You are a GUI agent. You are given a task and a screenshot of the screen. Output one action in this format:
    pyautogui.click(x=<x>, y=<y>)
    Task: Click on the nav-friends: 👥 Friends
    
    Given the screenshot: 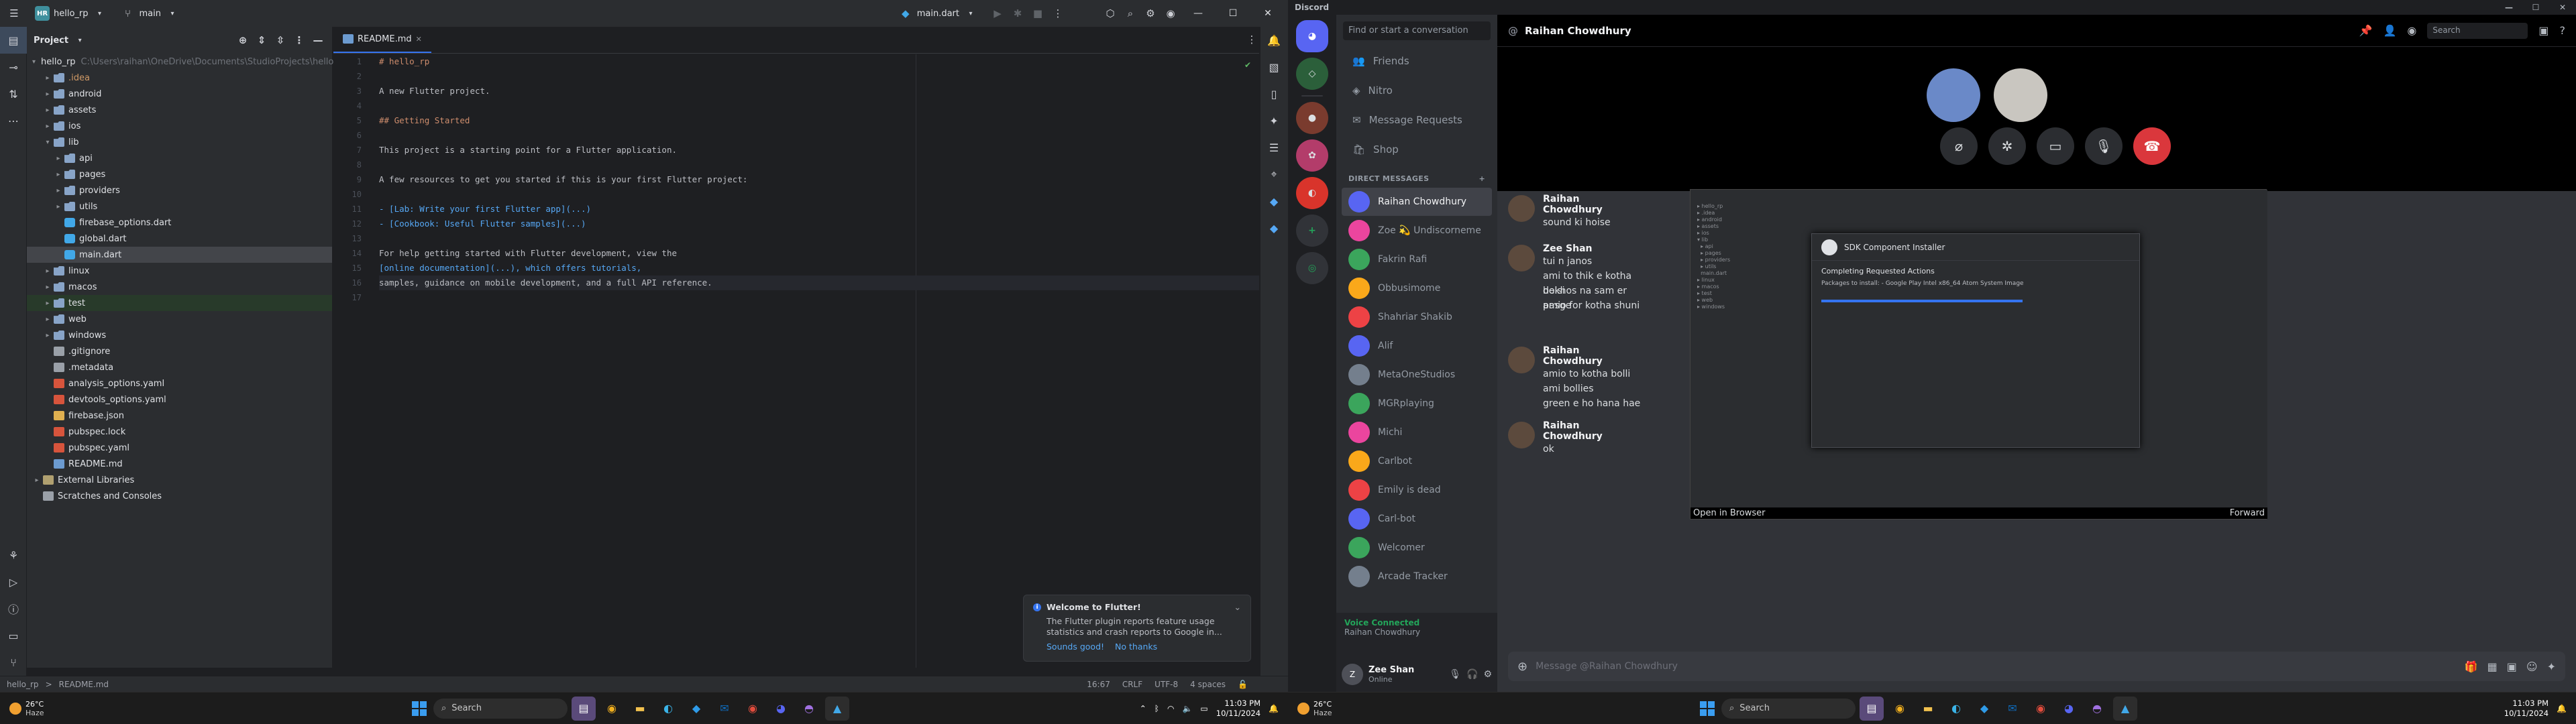 What is the action you would take?
    pyautogui.click(x=1417, y=61)
    